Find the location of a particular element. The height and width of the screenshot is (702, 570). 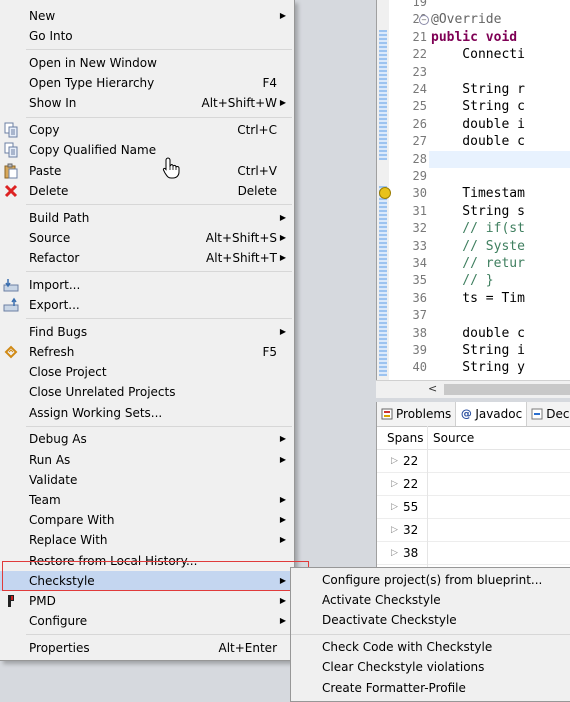

menu-item-check-code-with-checkstyle: Check Code with Checkstyle is located at coordinates (430, 647).